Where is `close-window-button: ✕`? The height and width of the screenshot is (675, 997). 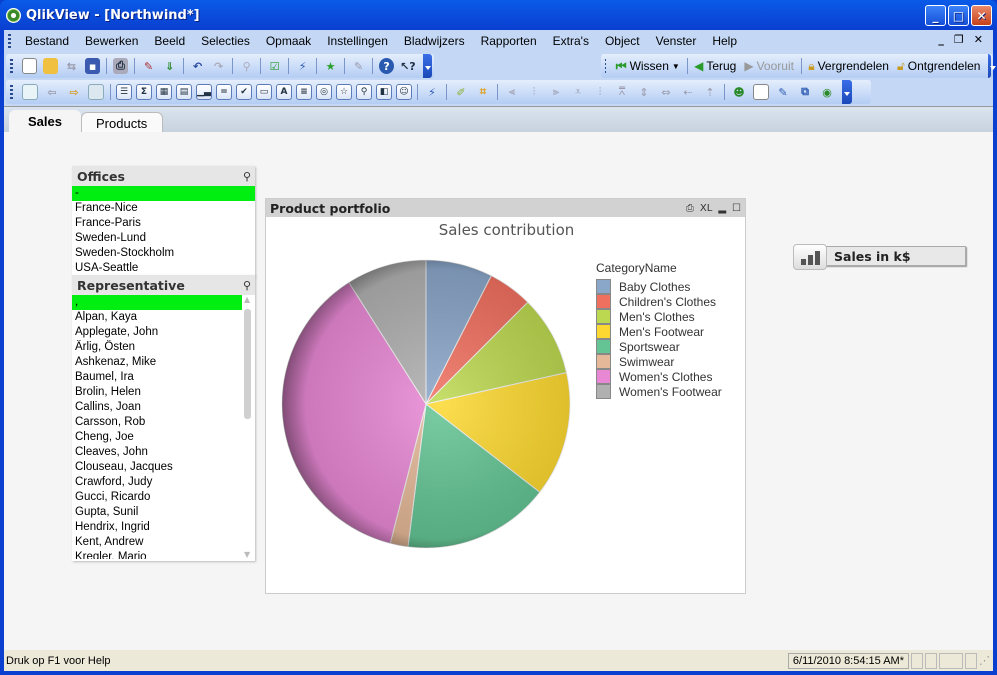
close-window-button: ✕ is located at coordinates (981, 15).